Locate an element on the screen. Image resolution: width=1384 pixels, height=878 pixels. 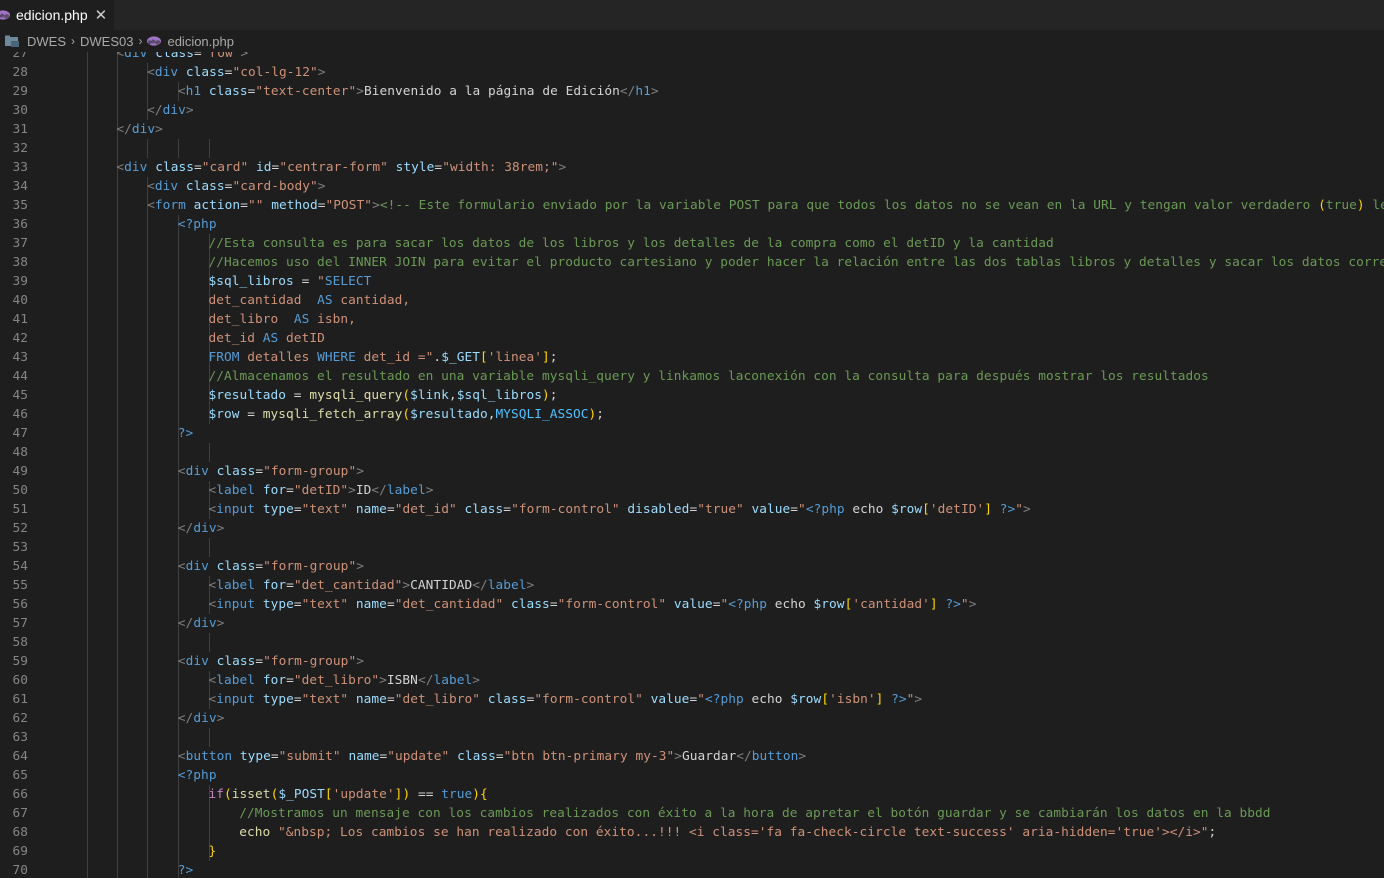
line-number: 69 is located at coordinates (20, 851).